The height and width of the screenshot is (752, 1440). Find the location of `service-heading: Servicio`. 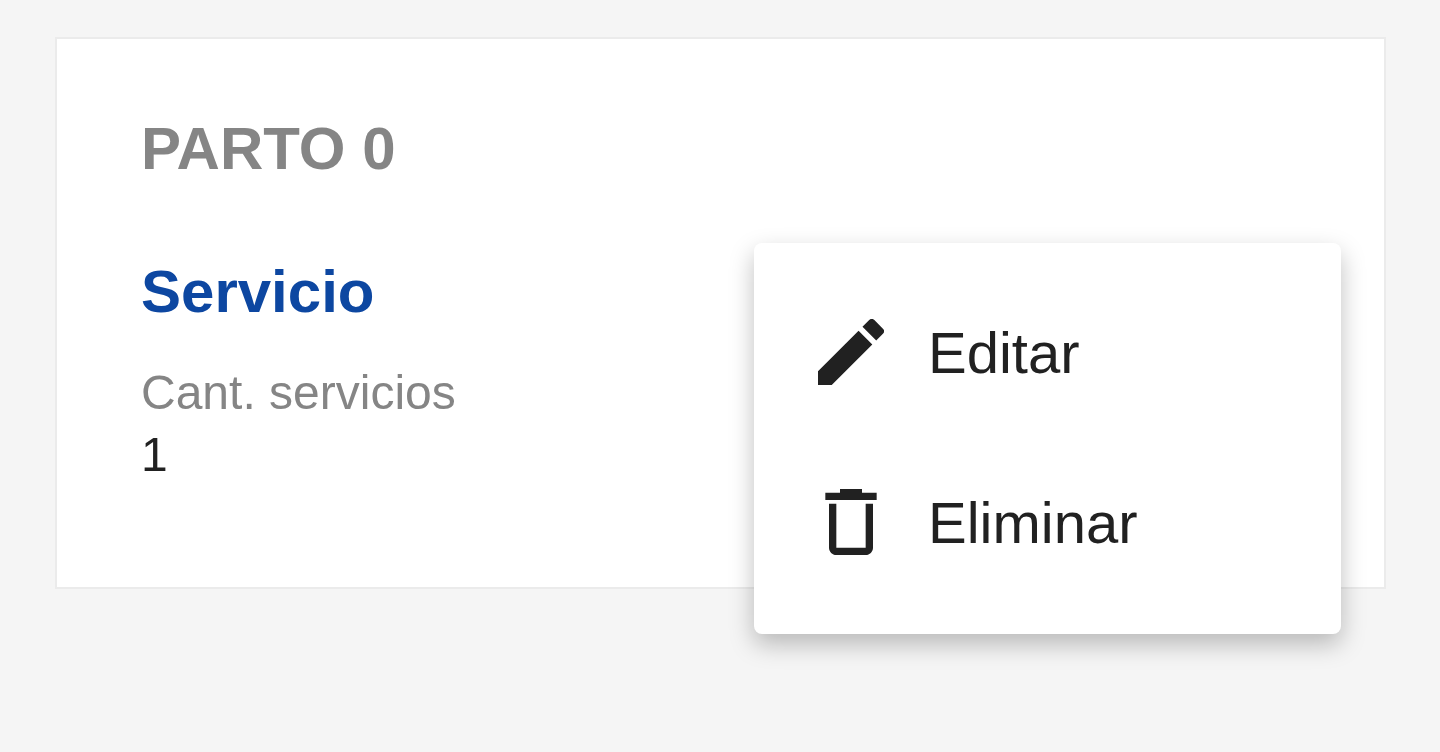

service-heading: Servicio is located at coordinates (258, 292).